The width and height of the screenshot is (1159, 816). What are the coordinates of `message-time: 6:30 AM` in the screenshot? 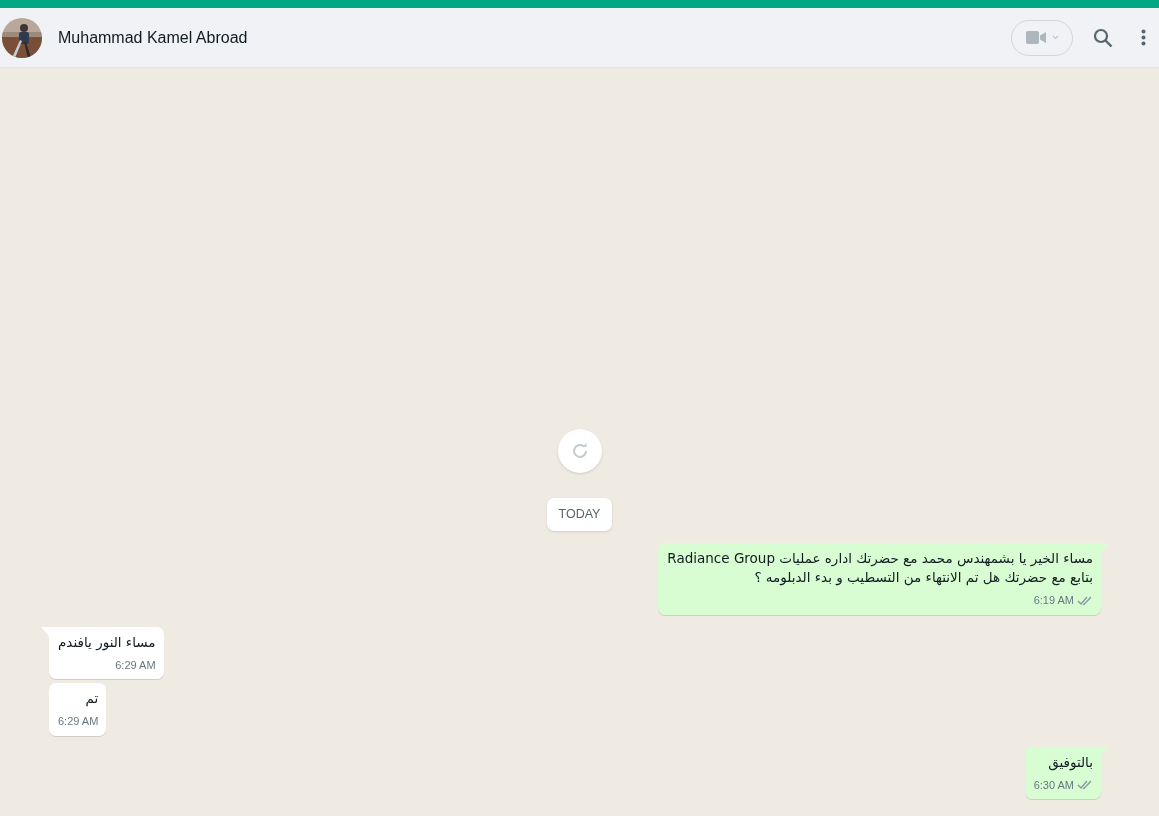 It's located at (1053, 785).